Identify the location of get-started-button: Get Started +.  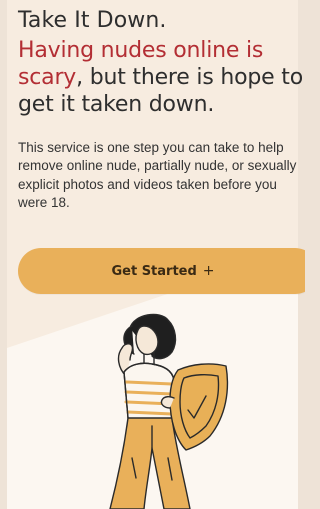
(161, 271).